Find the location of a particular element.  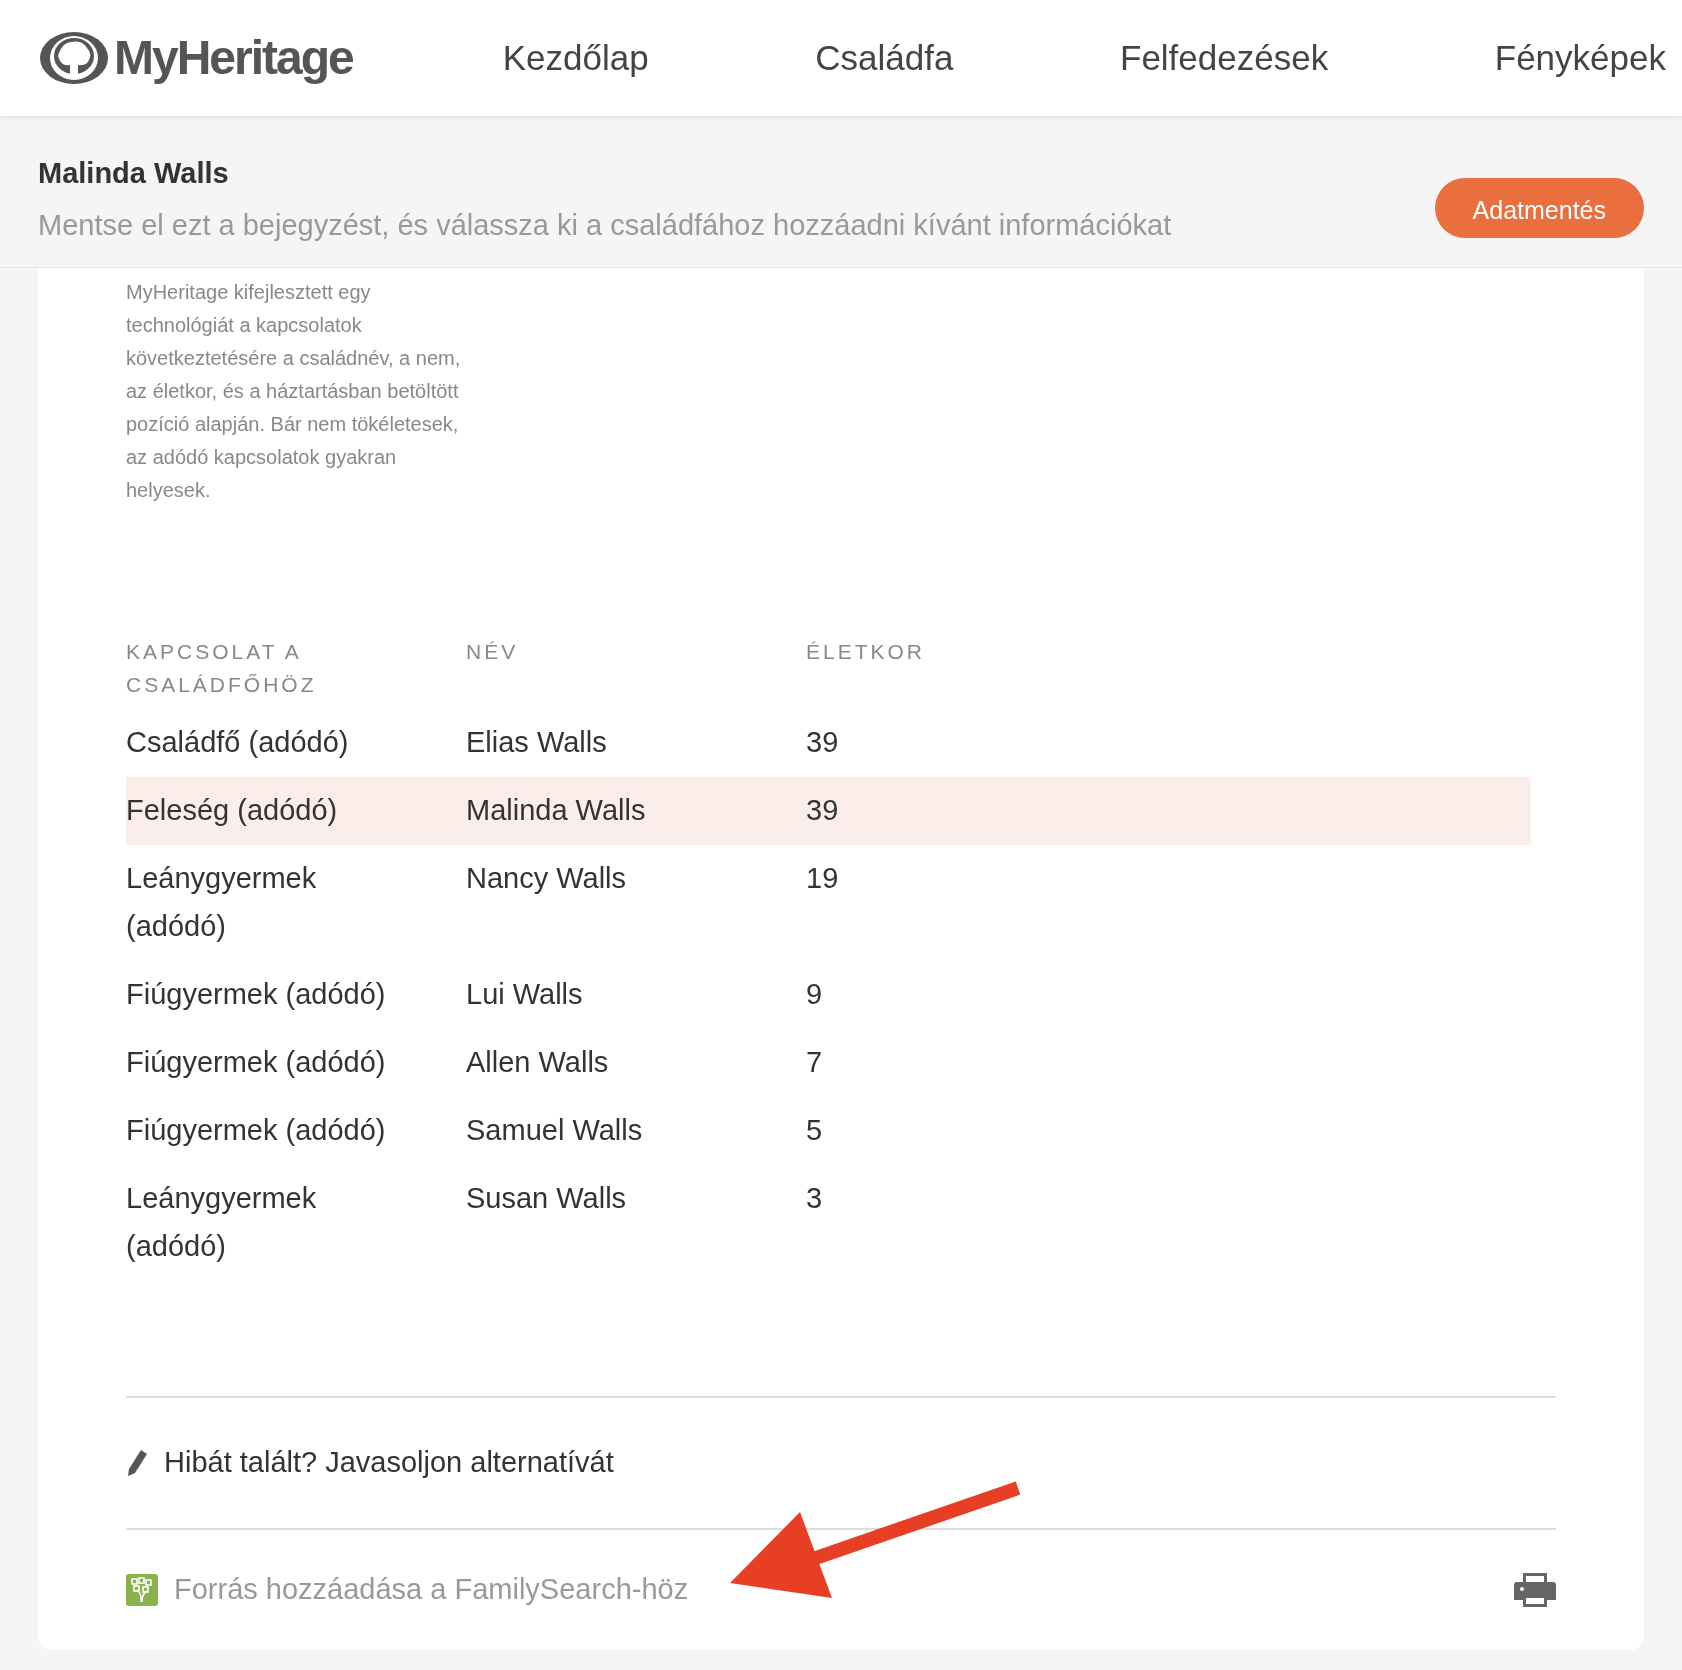

table-row: Leánygyermek (adódó) Nancy Walls 19 is located at coordinates (828, 903).